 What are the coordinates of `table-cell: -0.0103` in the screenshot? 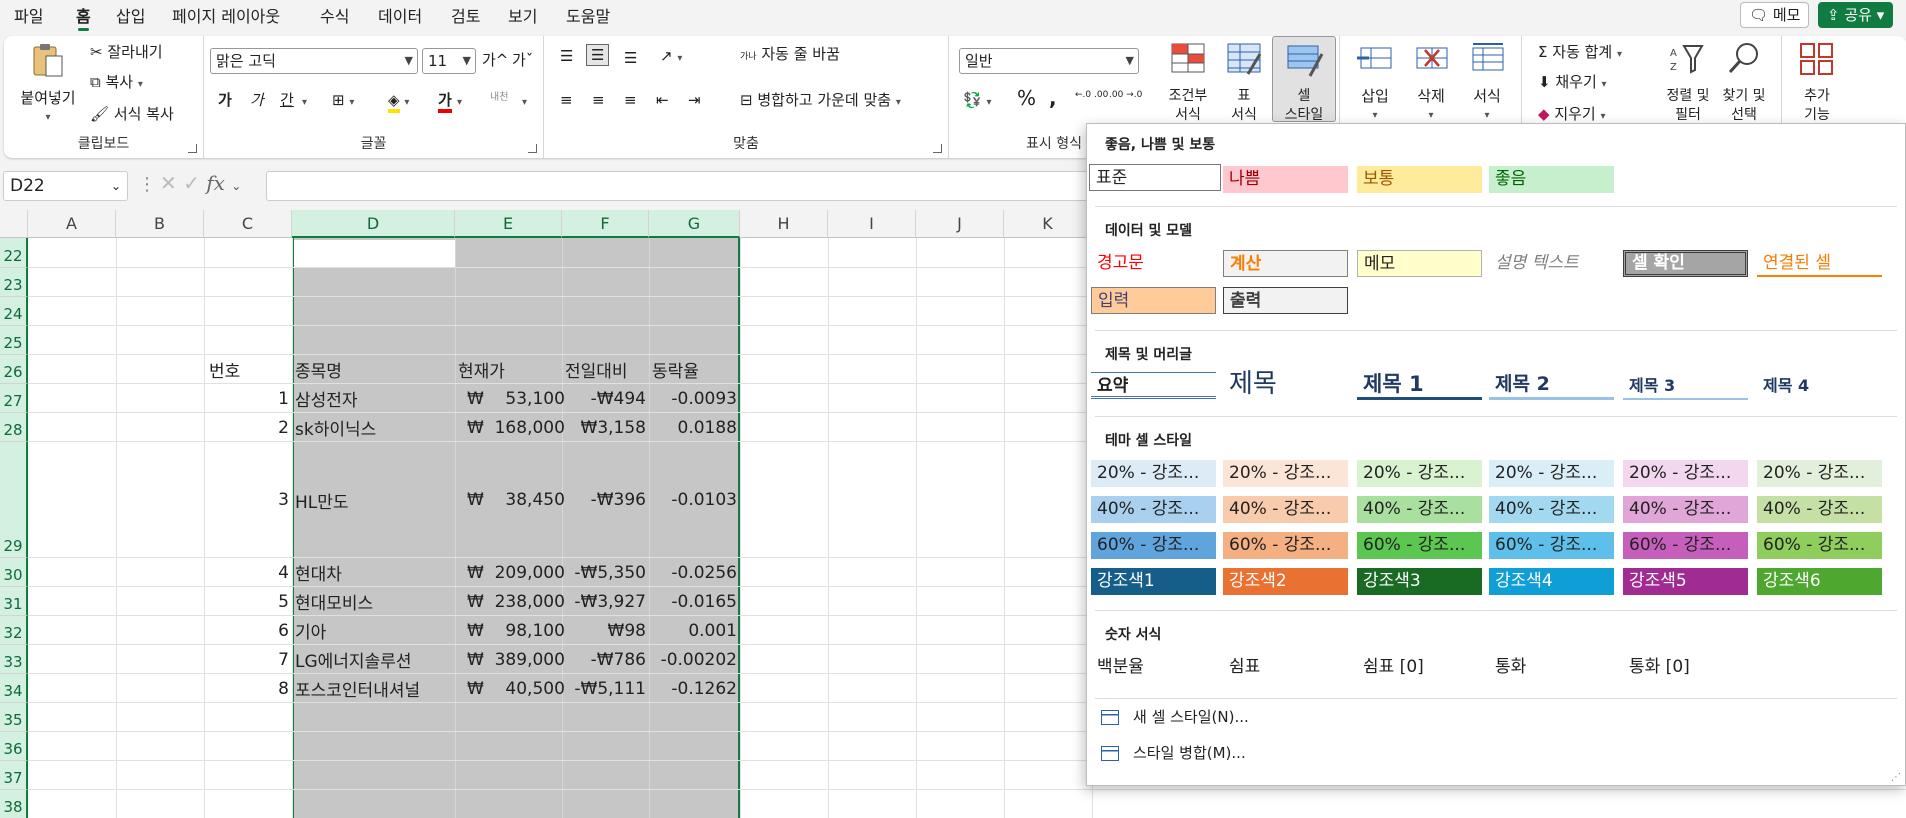 It's located at (694, 500).